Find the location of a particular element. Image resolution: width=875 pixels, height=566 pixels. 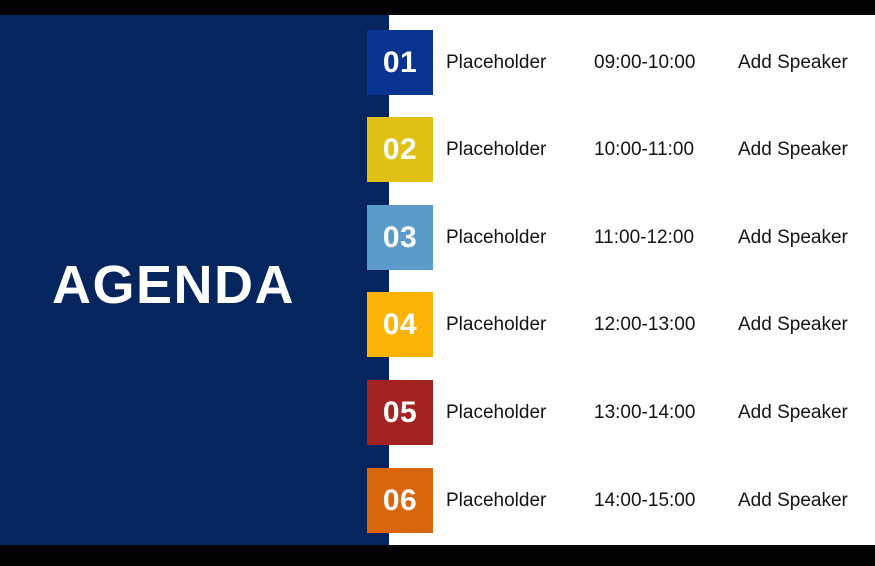

agenda-number-label: 05 is located at coordinates (400, 412).